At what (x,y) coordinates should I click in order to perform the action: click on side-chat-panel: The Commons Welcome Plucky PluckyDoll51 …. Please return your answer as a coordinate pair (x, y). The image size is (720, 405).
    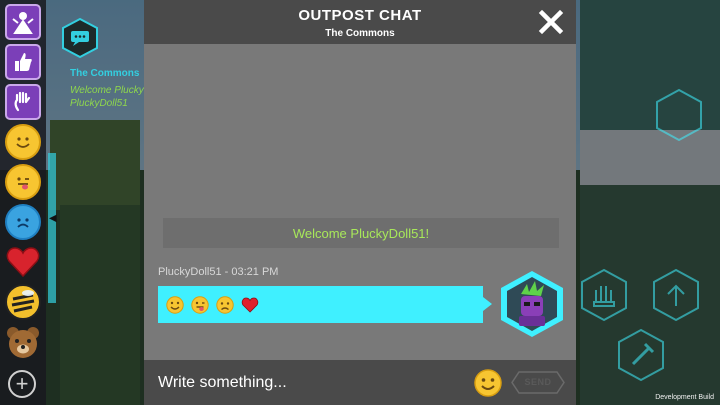
    Looking at the image, I should click on (98, 168).